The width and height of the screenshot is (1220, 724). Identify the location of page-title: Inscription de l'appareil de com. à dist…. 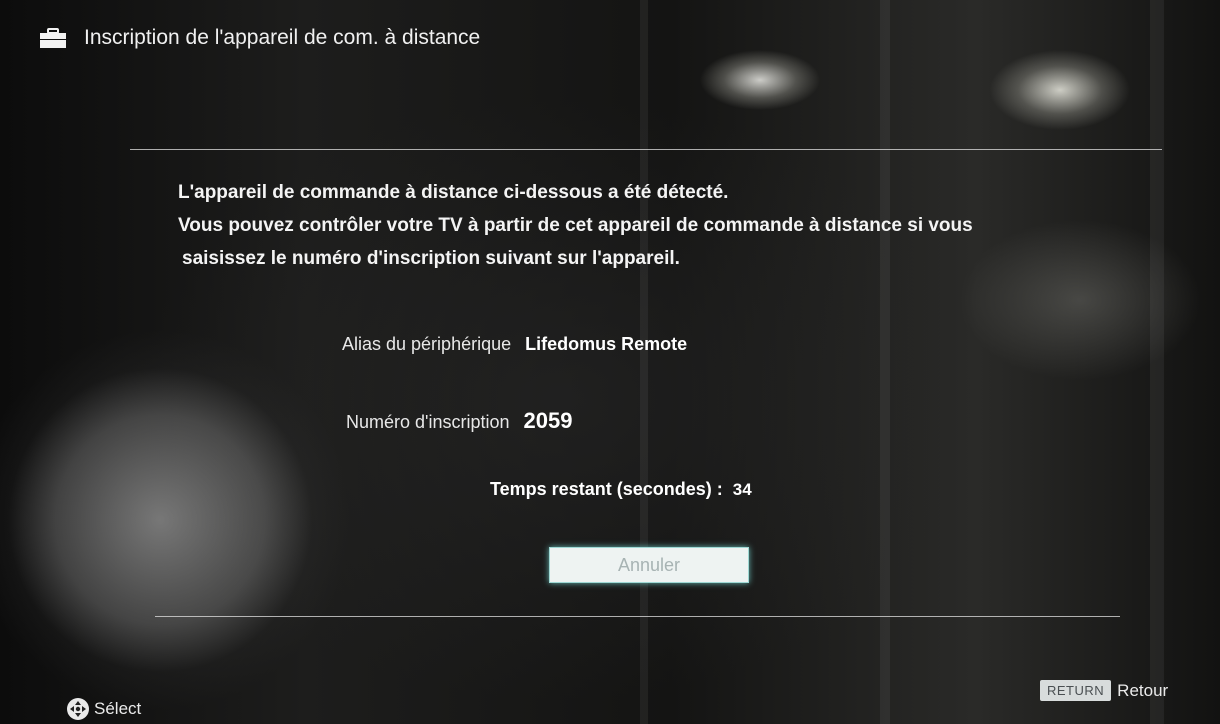
(282, 37).